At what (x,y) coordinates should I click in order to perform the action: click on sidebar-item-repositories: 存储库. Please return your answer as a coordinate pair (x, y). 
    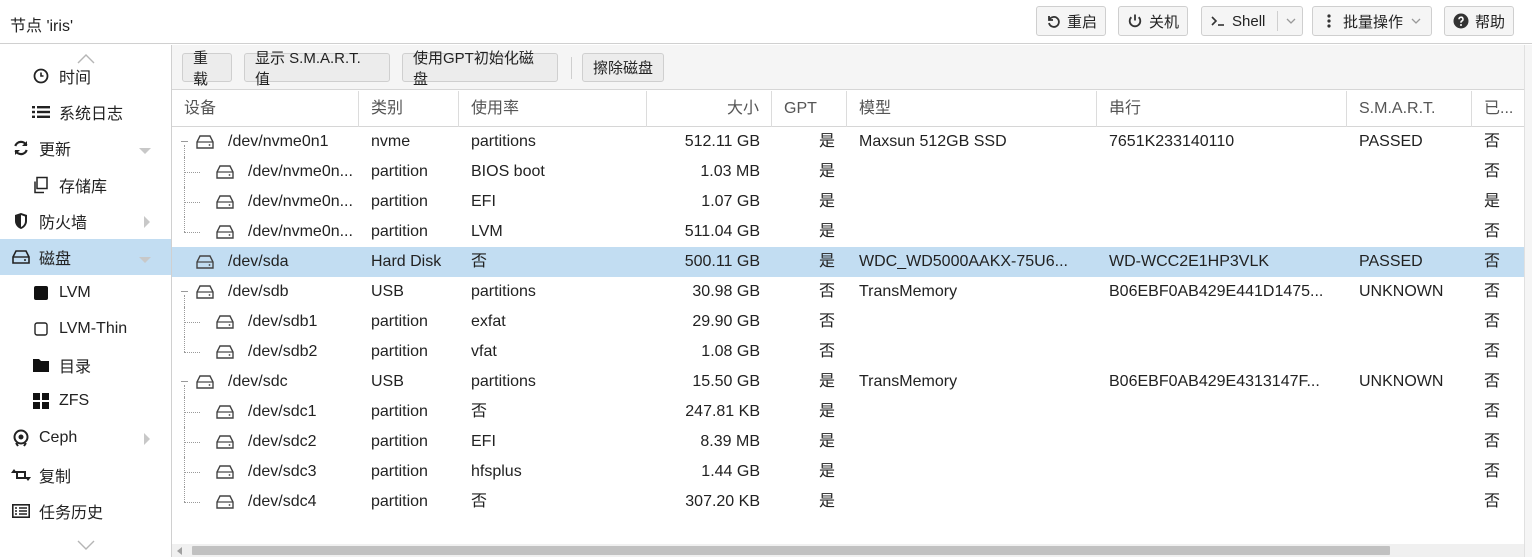
    Looking at the image, I should click on (85, 185).